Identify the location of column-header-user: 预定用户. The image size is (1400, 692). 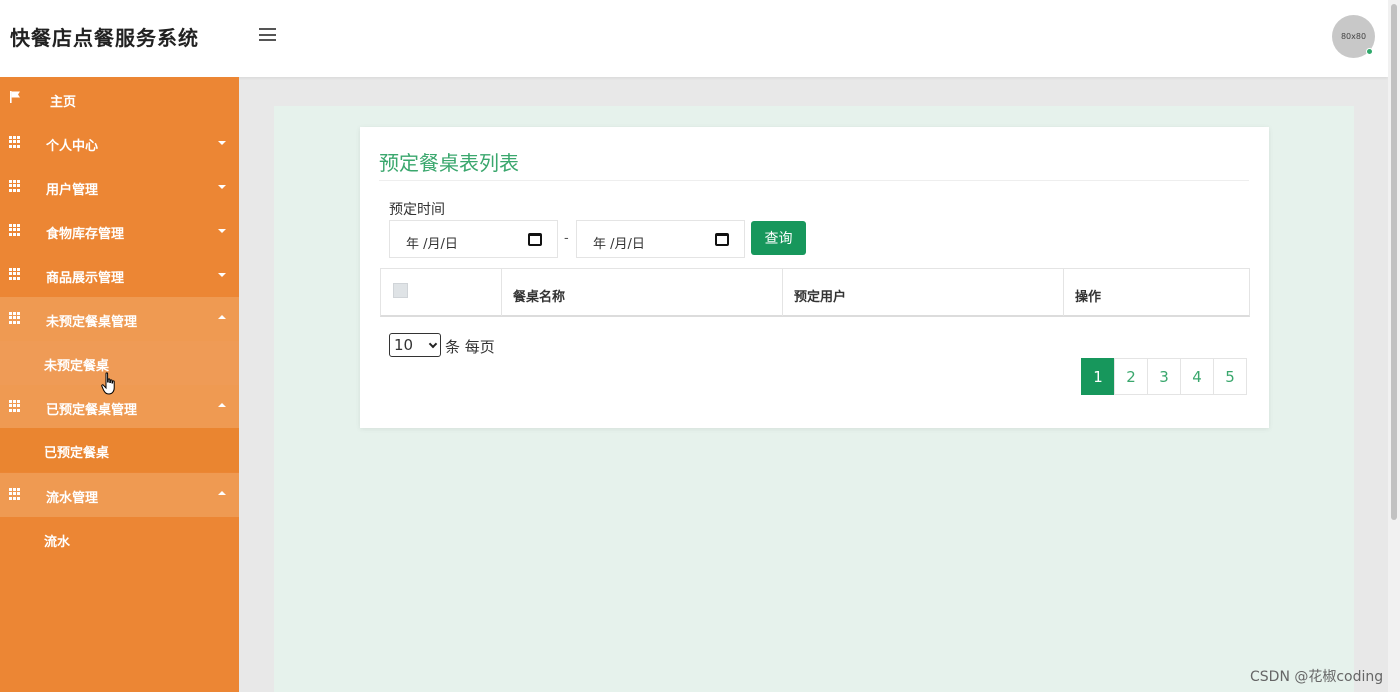
(923, 292).